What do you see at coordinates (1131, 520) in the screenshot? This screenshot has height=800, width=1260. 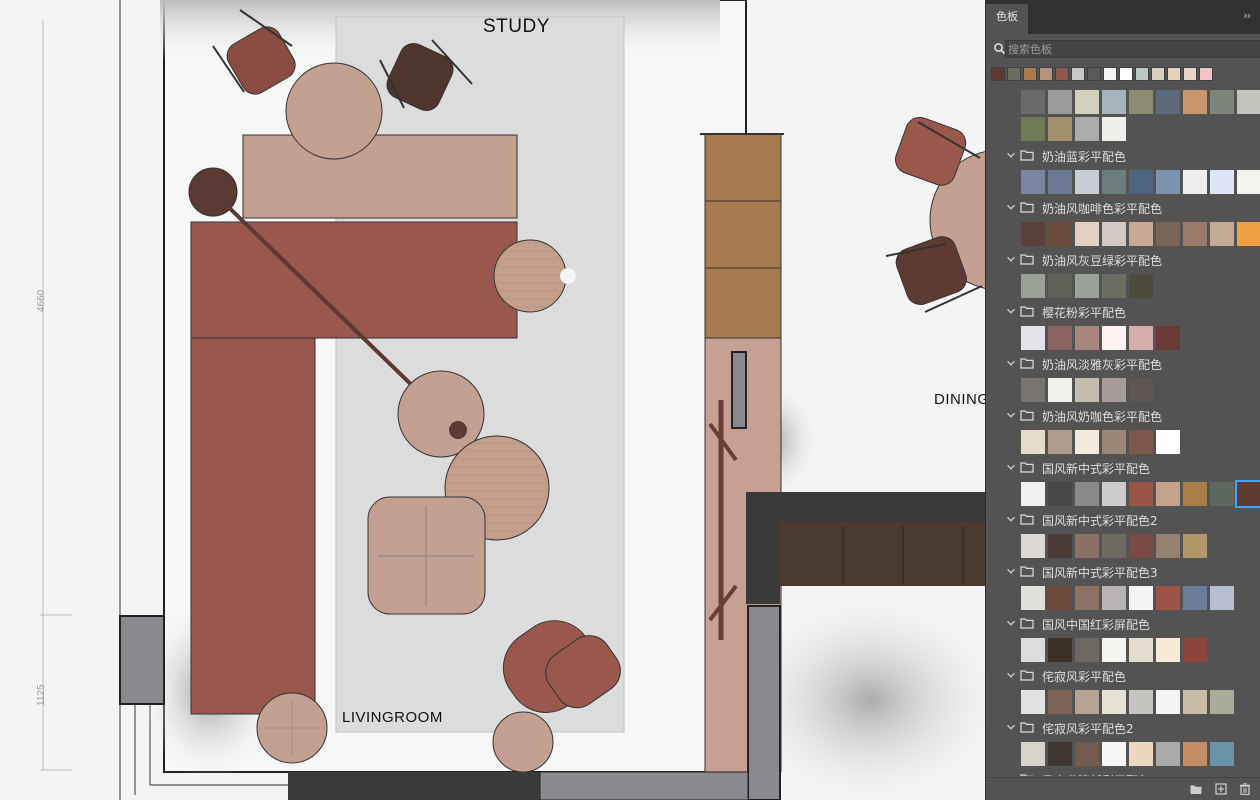 I see `swatch-group-header: 国风新中式彩平配色2` at bounding box center [1131, 520].